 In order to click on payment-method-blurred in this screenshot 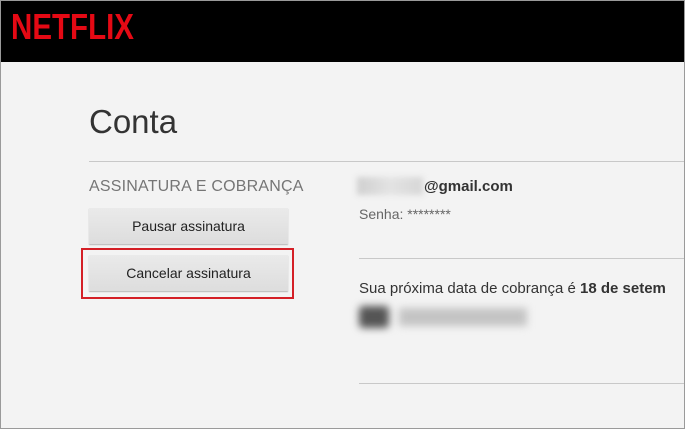, I will do `click(442, 318)`.